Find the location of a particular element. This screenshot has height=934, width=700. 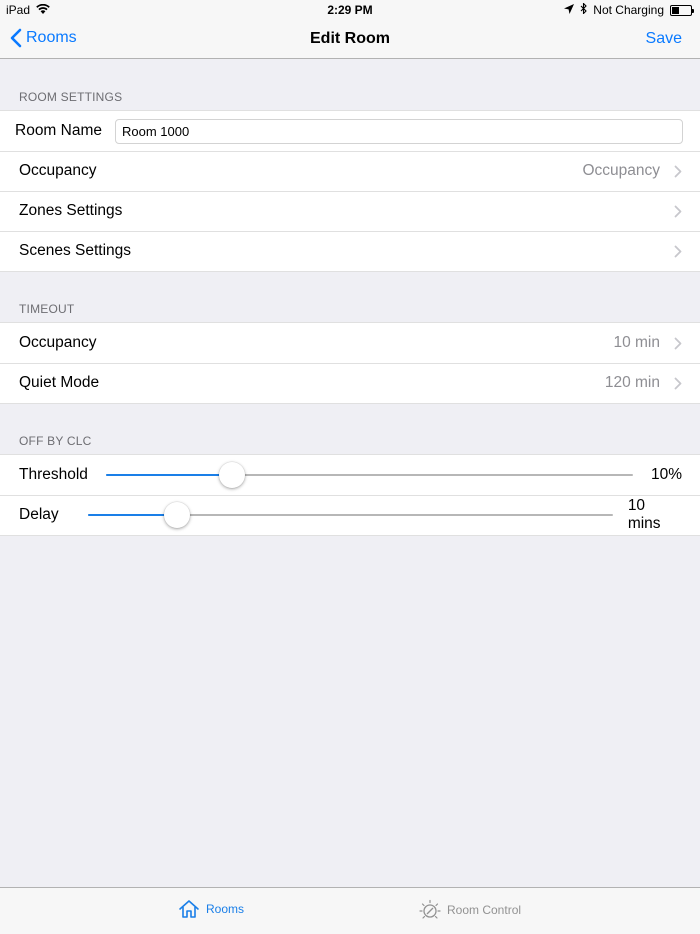

battery-icon is located at coordinates (682, 10).